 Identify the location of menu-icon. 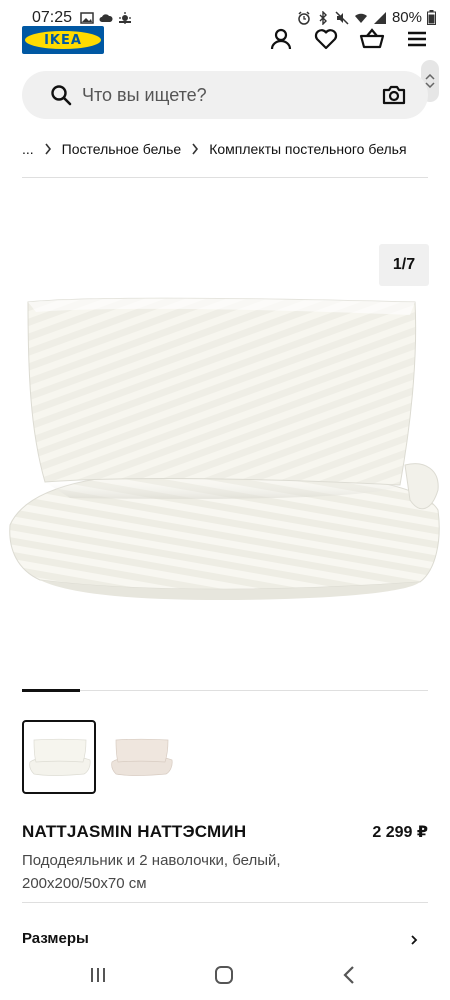
(417, 39).